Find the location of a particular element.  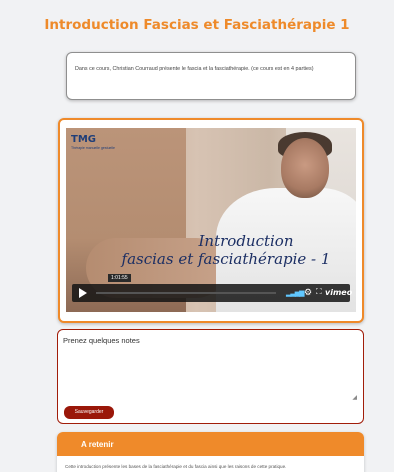

video-title-line2: fascias et fasciathérapie - 1 is located at coordinates (226, 259).